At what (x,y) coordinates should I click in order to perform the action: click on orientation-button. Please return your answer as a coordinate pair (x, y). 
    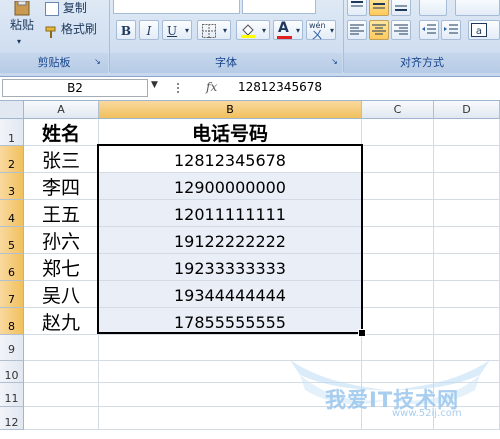
    Looking at the image, I should click on (433, 8).